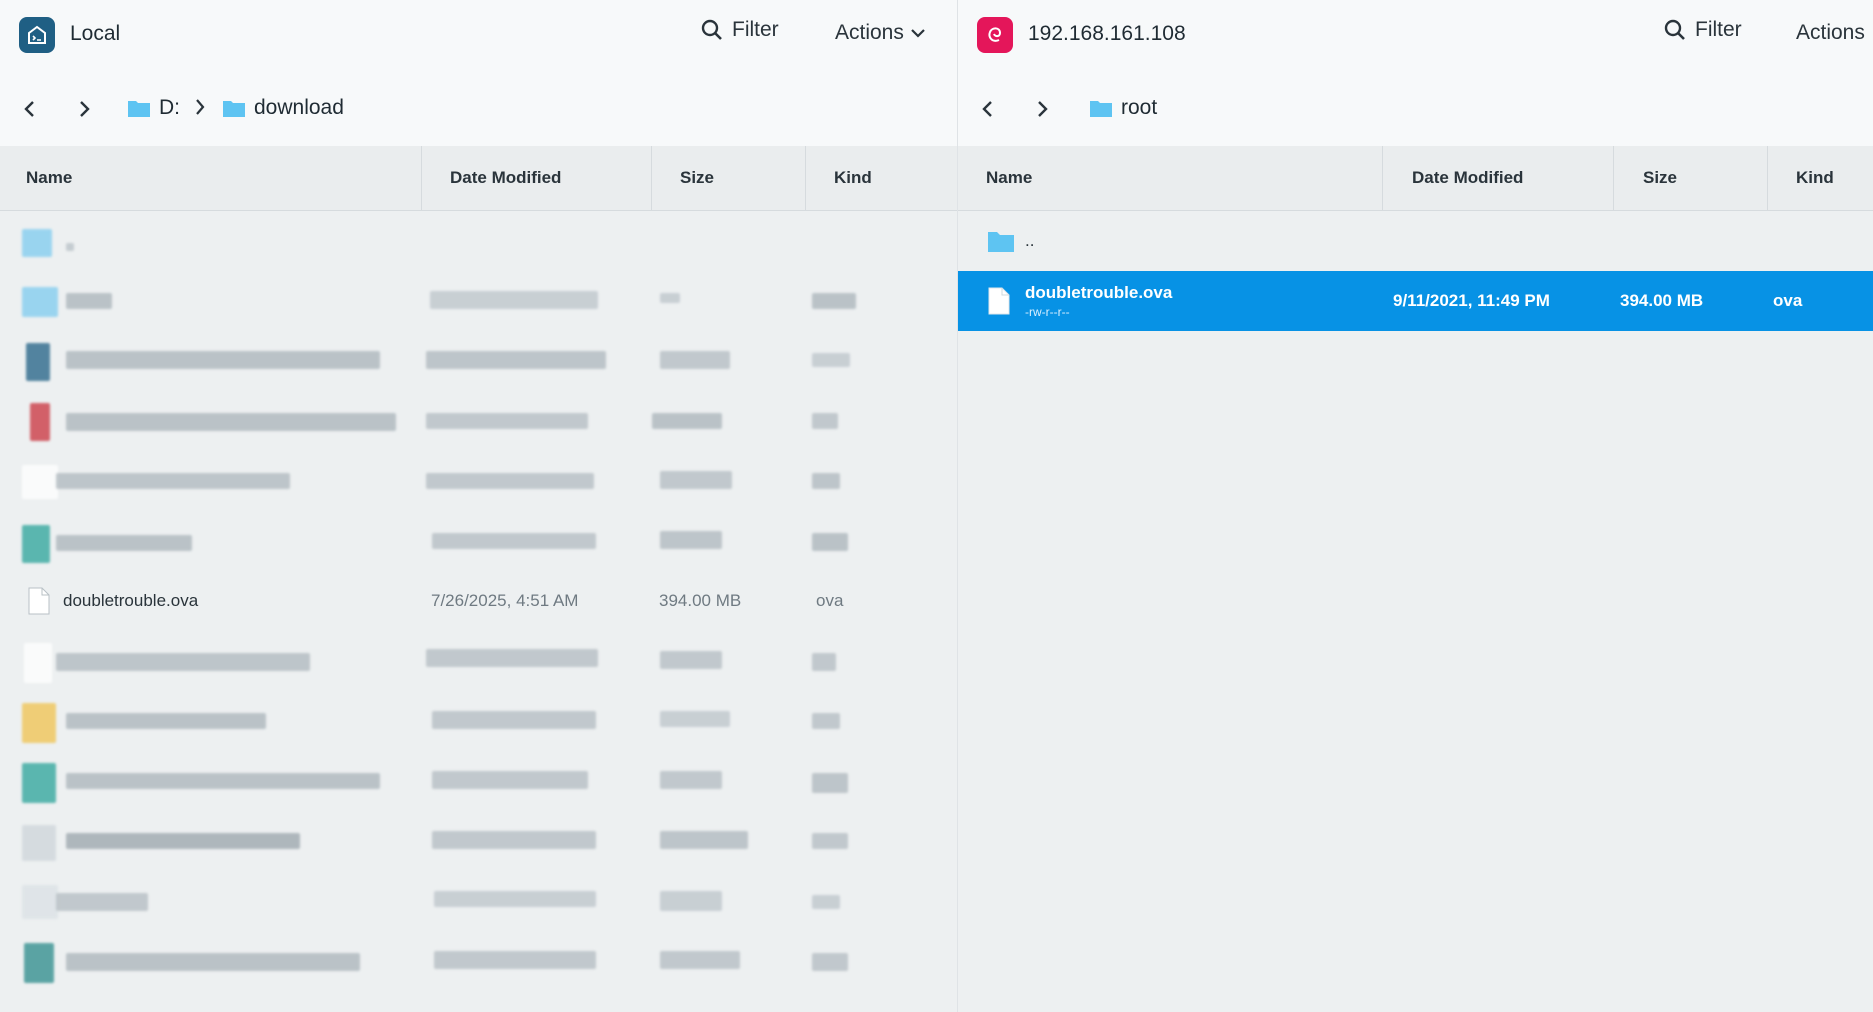  I want to click on local-actions-label: Actions, so click(869, 32).